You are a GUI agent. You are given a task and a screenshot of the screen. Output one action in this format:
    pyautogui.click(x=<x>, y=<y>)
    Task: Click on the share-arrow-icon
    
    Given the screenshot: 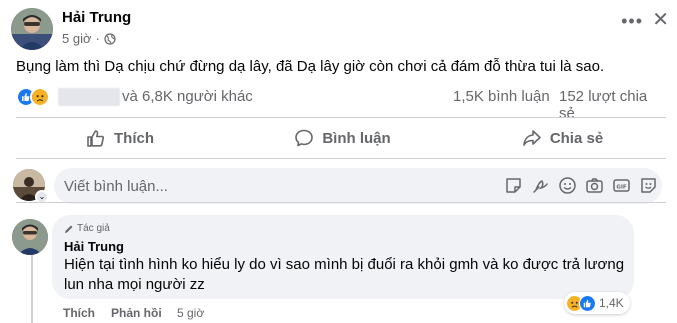 What is the action you would take?
    pyautogui.click(x=532, y=138)
    